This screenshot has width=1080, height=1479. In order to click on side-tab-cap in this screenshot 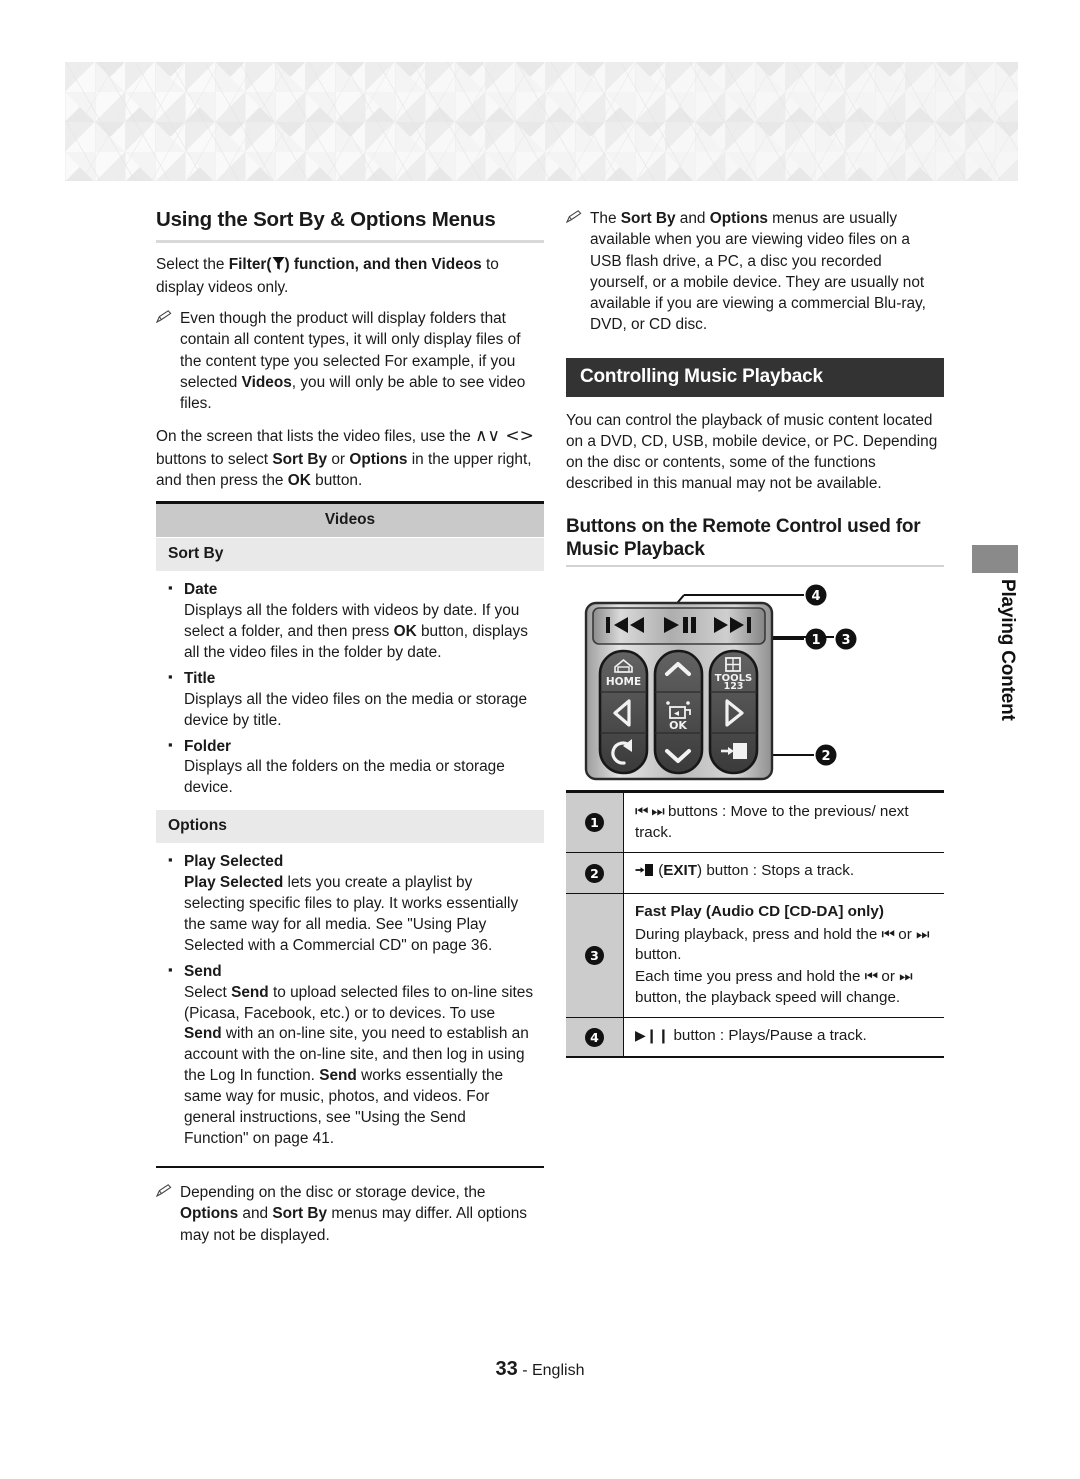, I will do `click(995, 559)`.